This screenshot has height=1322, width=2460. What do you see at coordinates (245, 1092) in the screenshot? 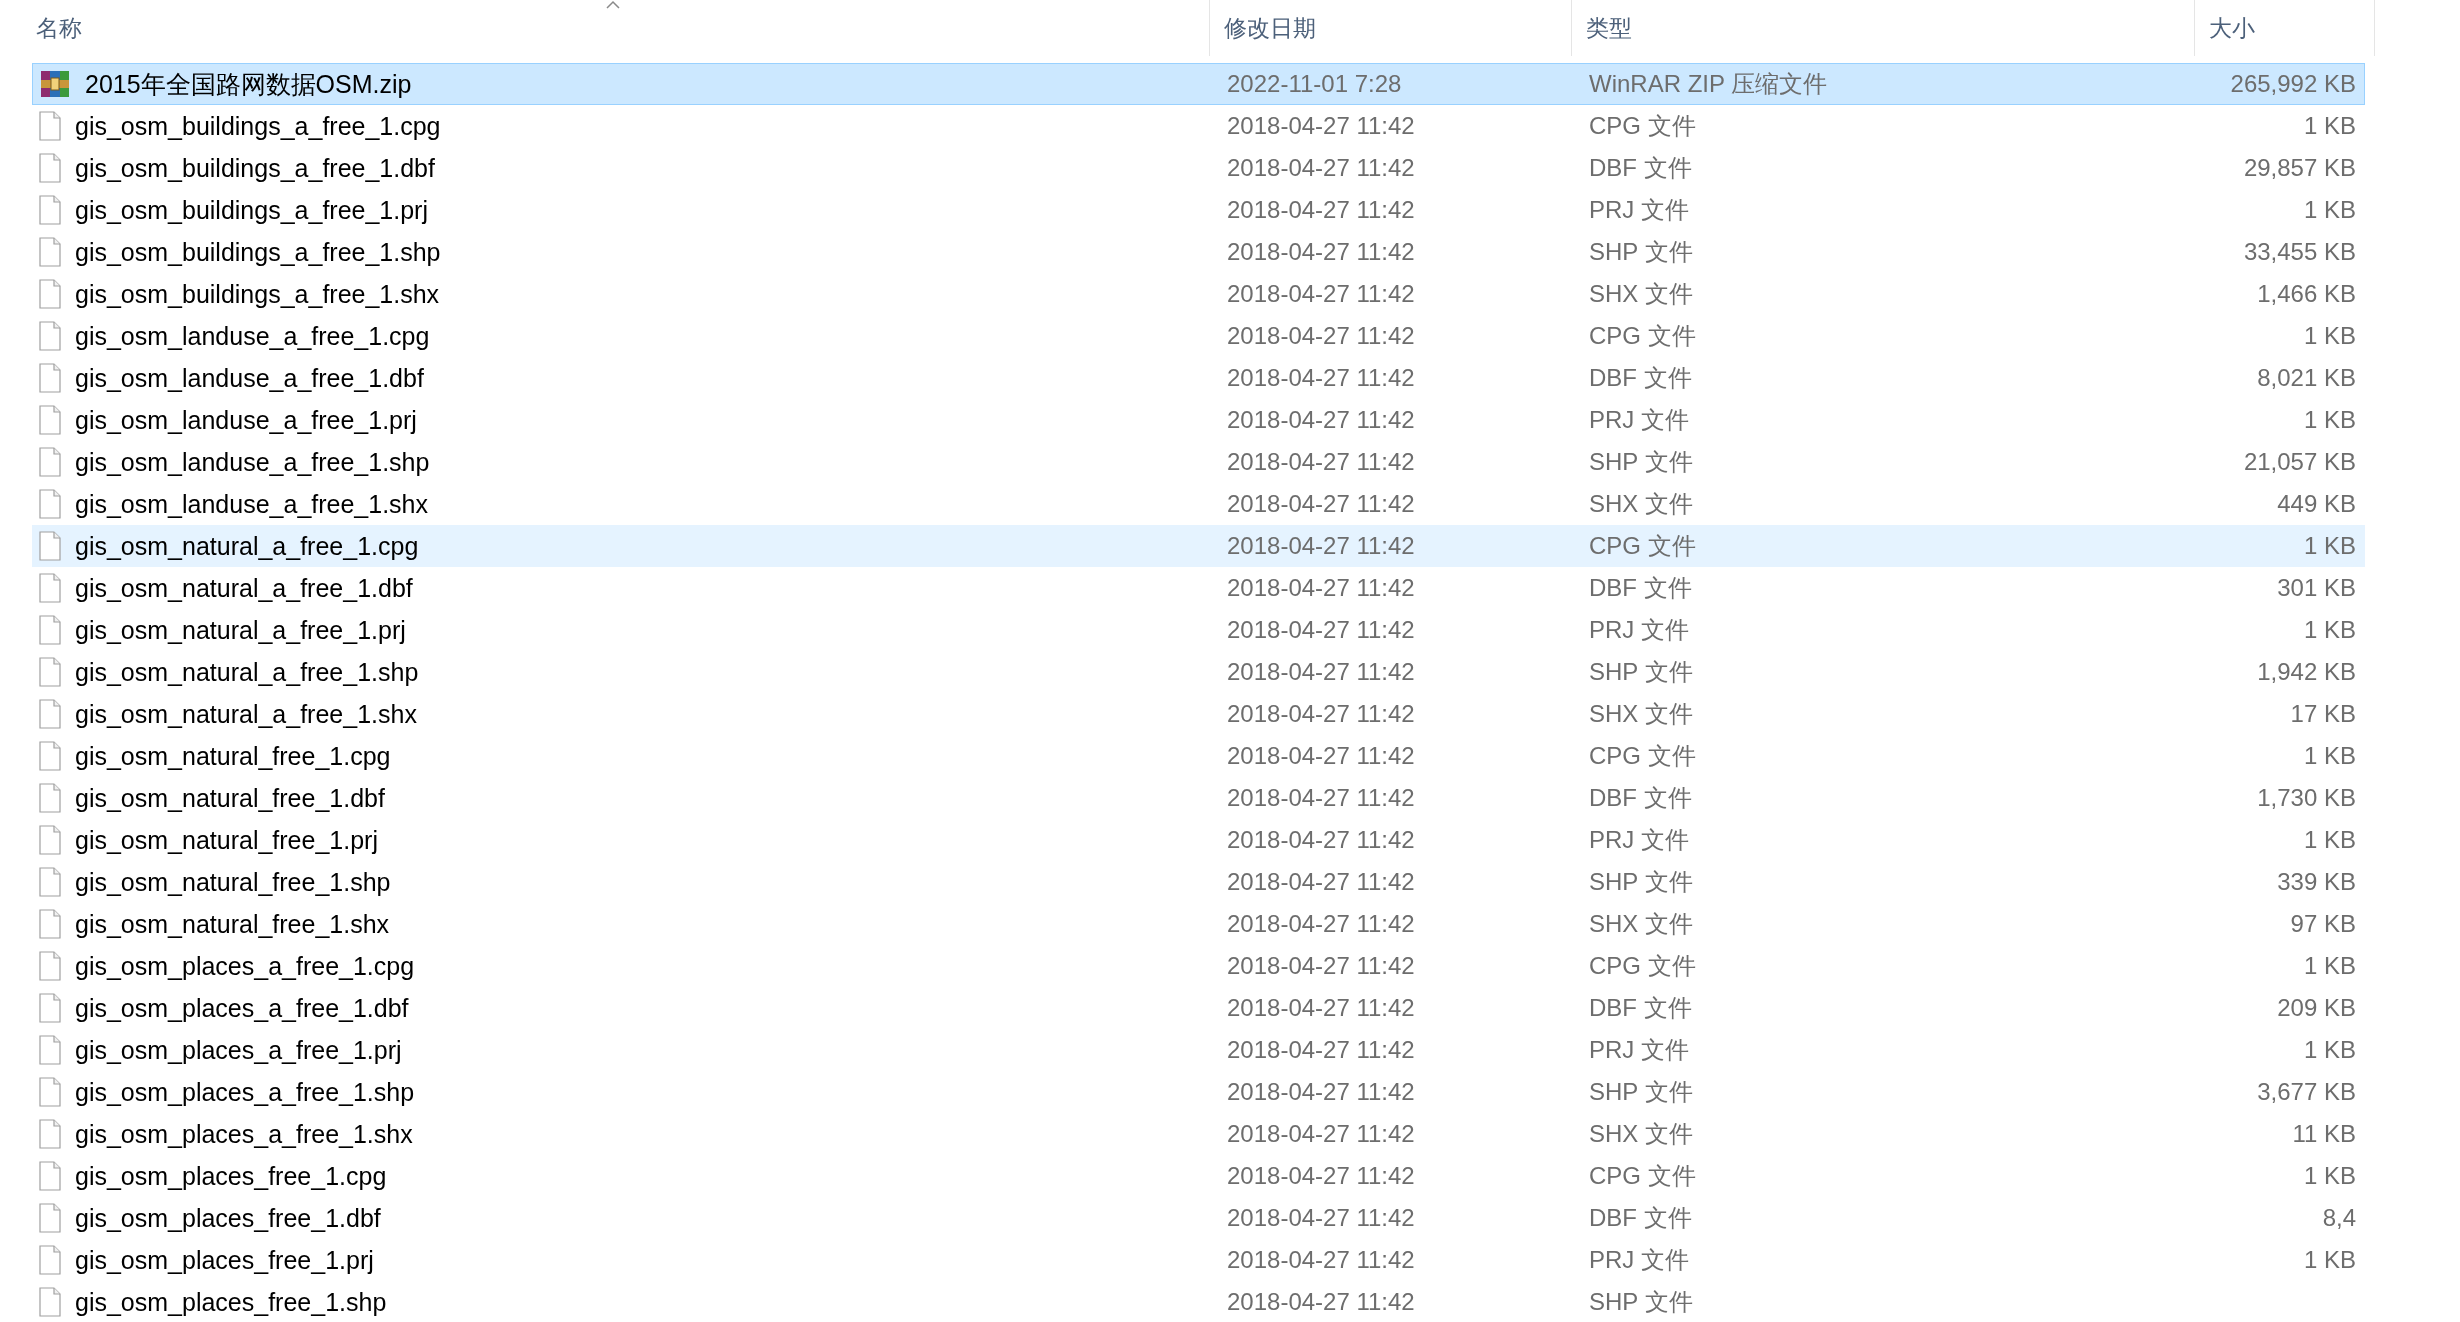
I see `file-name: gis_osm_places_a_free_1.shp` at bounding box center [245, 1092].